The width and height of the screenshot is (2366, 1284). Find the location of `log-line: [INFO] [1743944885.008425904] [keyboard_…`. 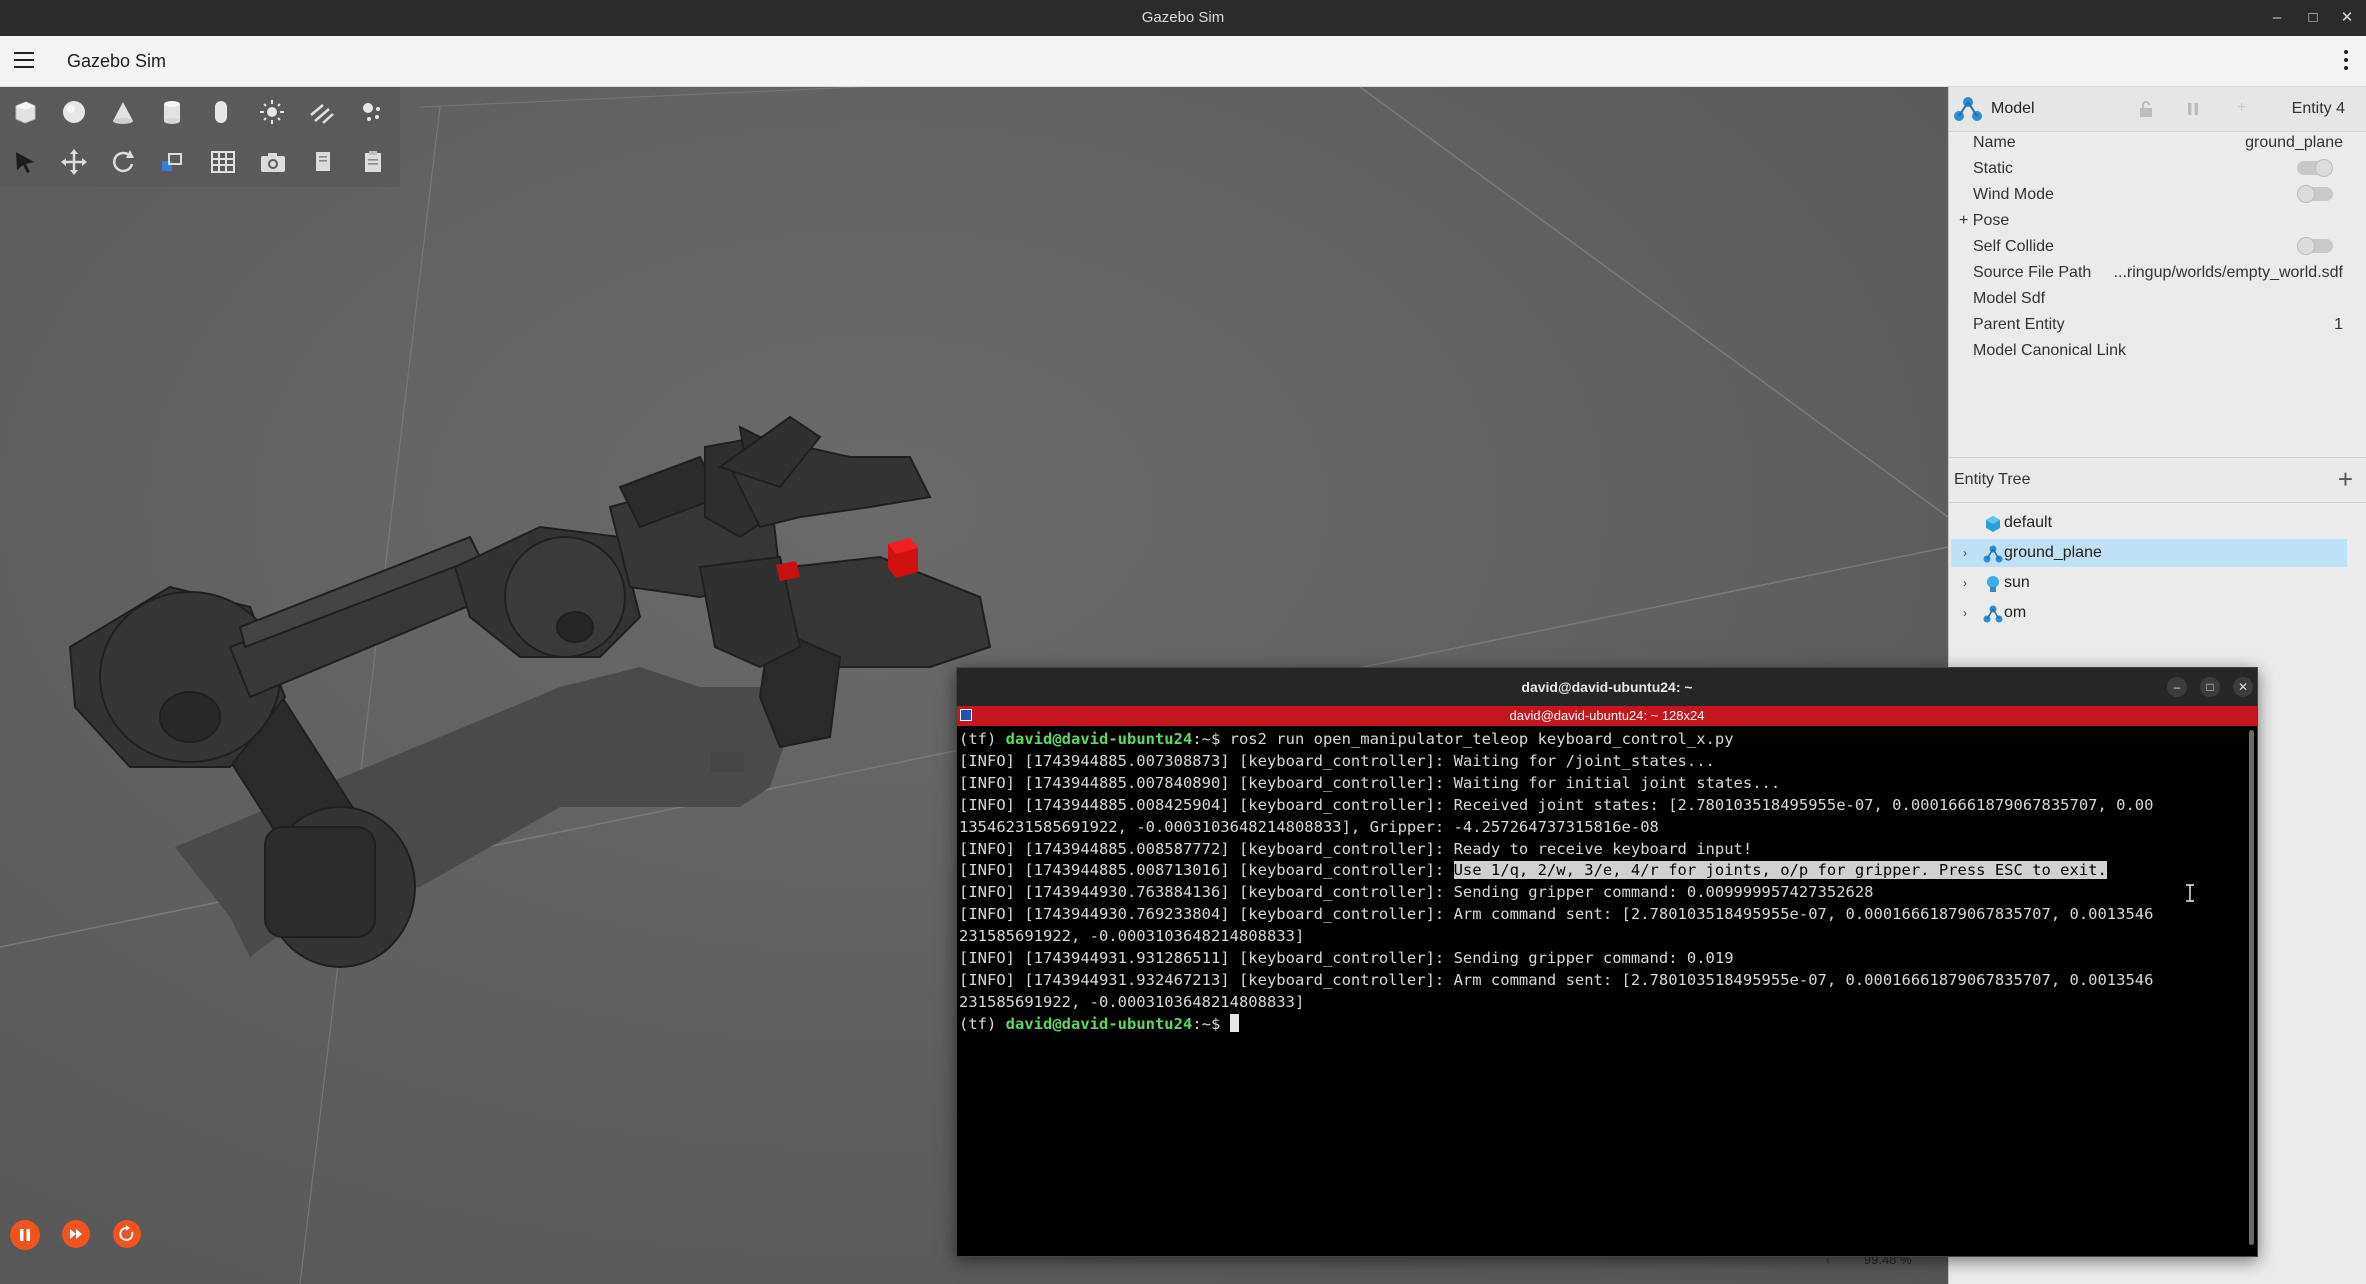

log-line: [INFO] [1743944885.008425904] [keyboard_… is located at coordinates (1556, 804).